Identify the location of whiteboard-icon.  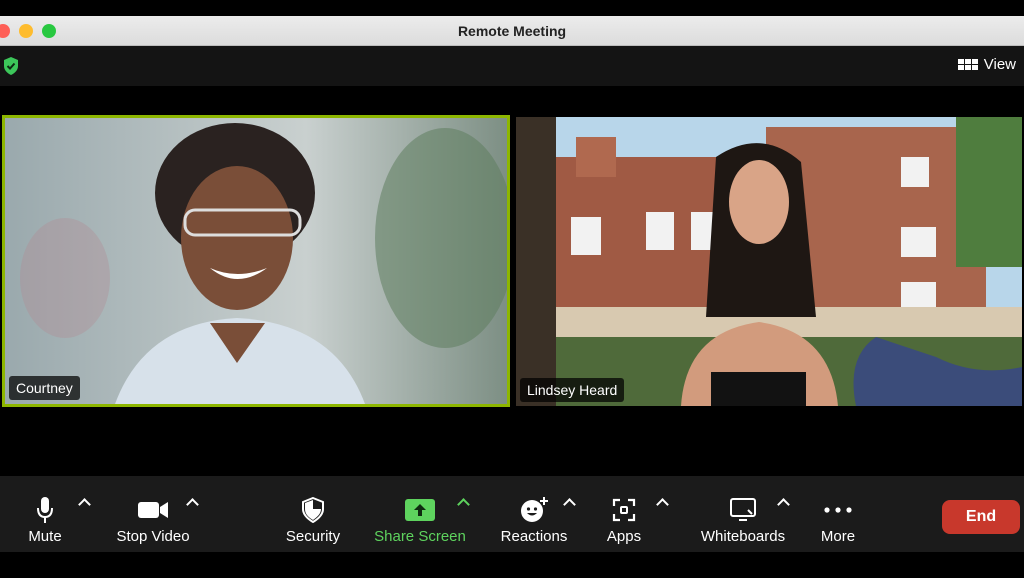
(743, 509).